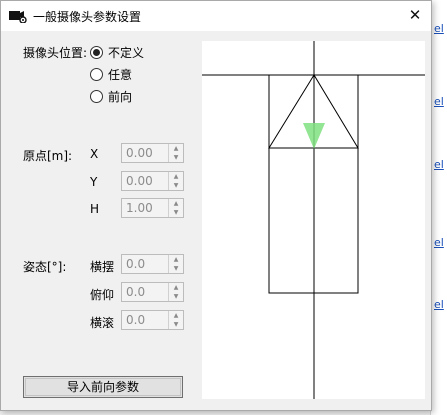  Describe the element at coordinates (135, 320) in the screenshot. I see `roll-value: 0.0` at that location.